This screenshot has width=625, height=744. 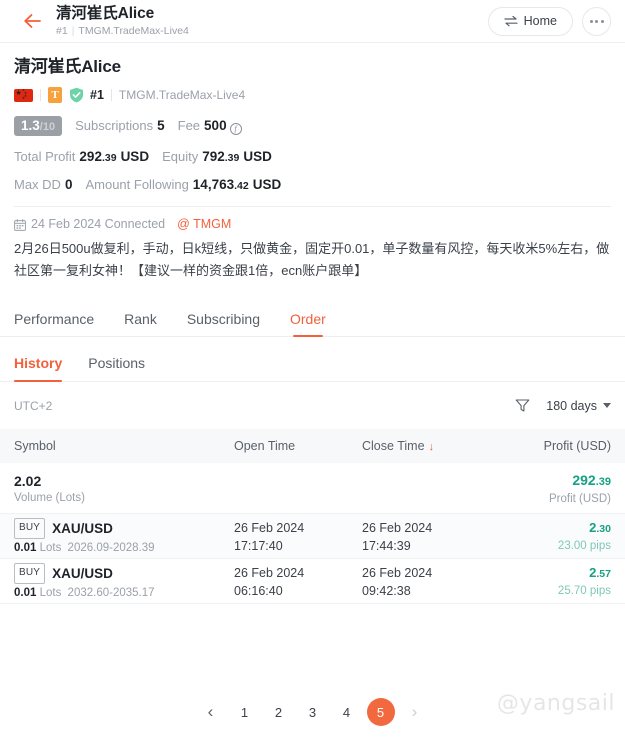 I want to click on tab-rank: Rank, so click(x=140, y=323).